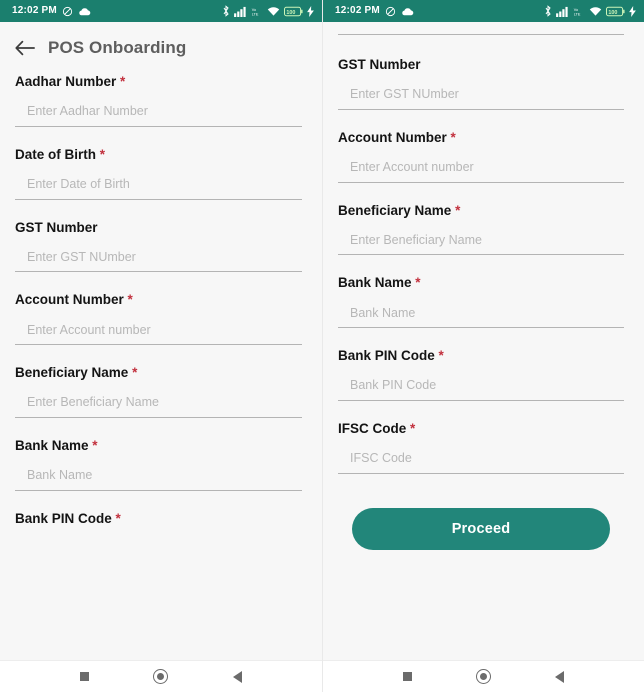 Image resolution: width=644 pixels, height=692 pixels. Describe the element at coordinates (481, 462) in the screenshot. I see `input-ifsc-code: IFSC Code` at that location.